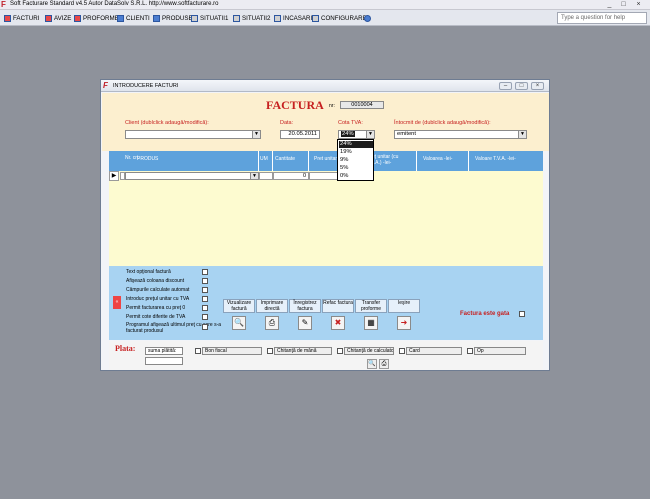  Describe the element at coordinates (339, 18) in the screenshot. I see `menu-item-configurare: CONFIGURARE` at that location.